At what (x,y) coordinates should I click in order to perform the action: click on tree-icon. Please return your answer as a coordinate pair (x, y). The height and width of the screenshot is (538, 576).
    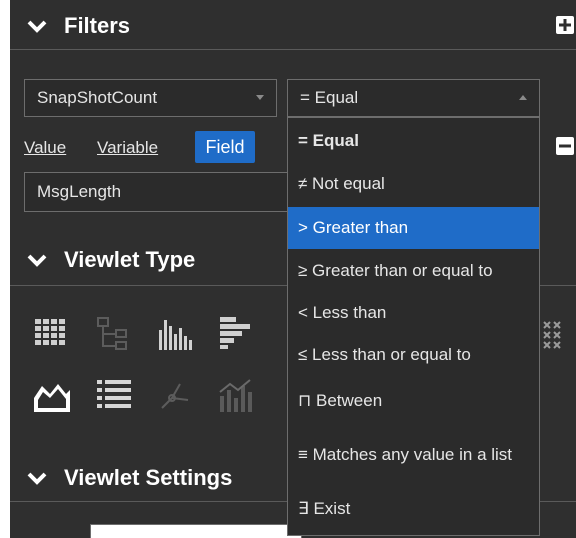
    Looking at the image, I should click on (114, 334).